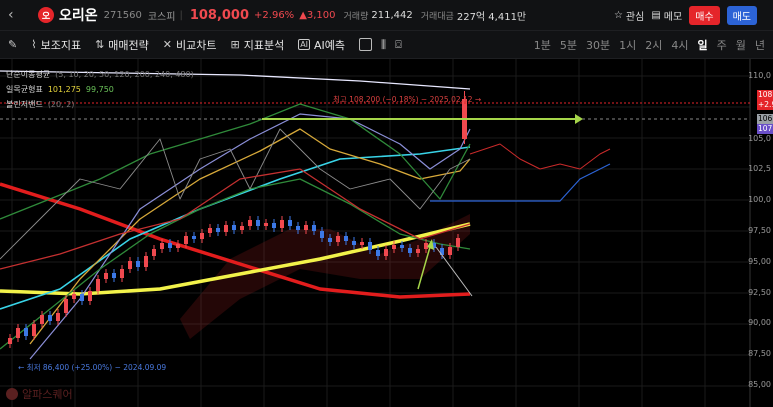 This screenshot has height=407, width=773. What do you see at coordinates (618, 15) in the screenshot?
I see `star-icon: ☆` at bounding box center [618, 15].